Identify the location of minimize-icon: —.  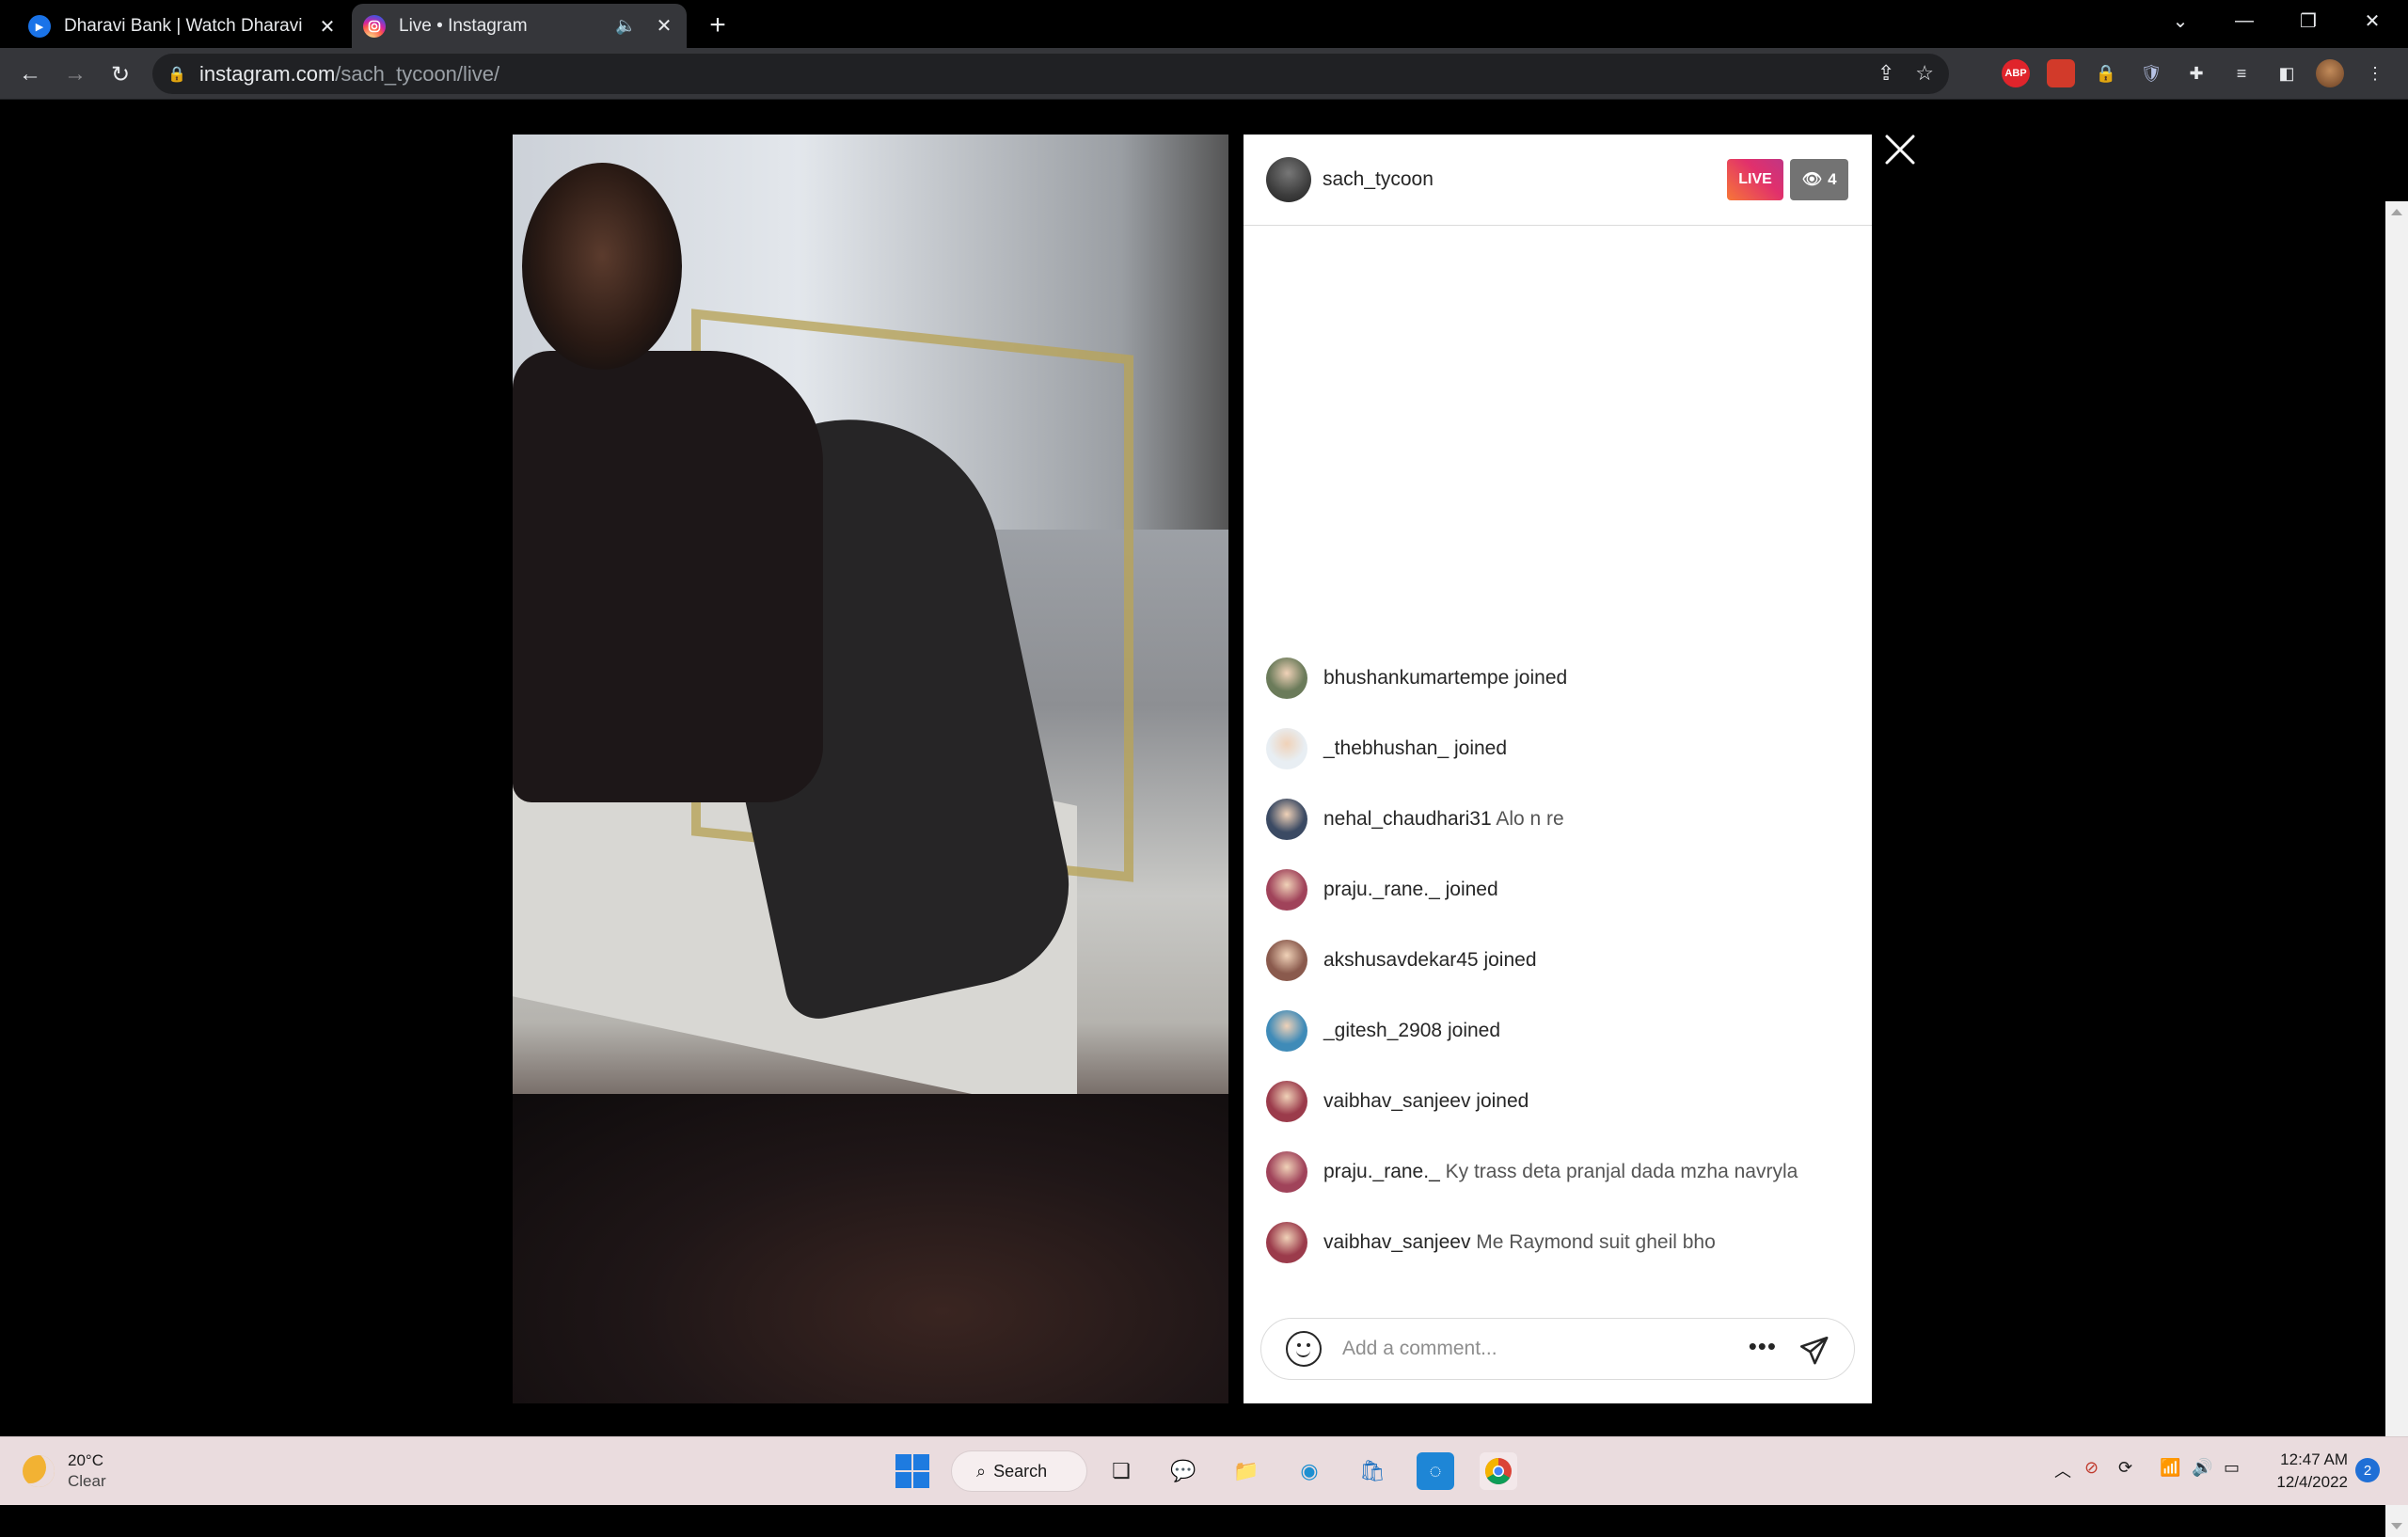
(2244, 20).